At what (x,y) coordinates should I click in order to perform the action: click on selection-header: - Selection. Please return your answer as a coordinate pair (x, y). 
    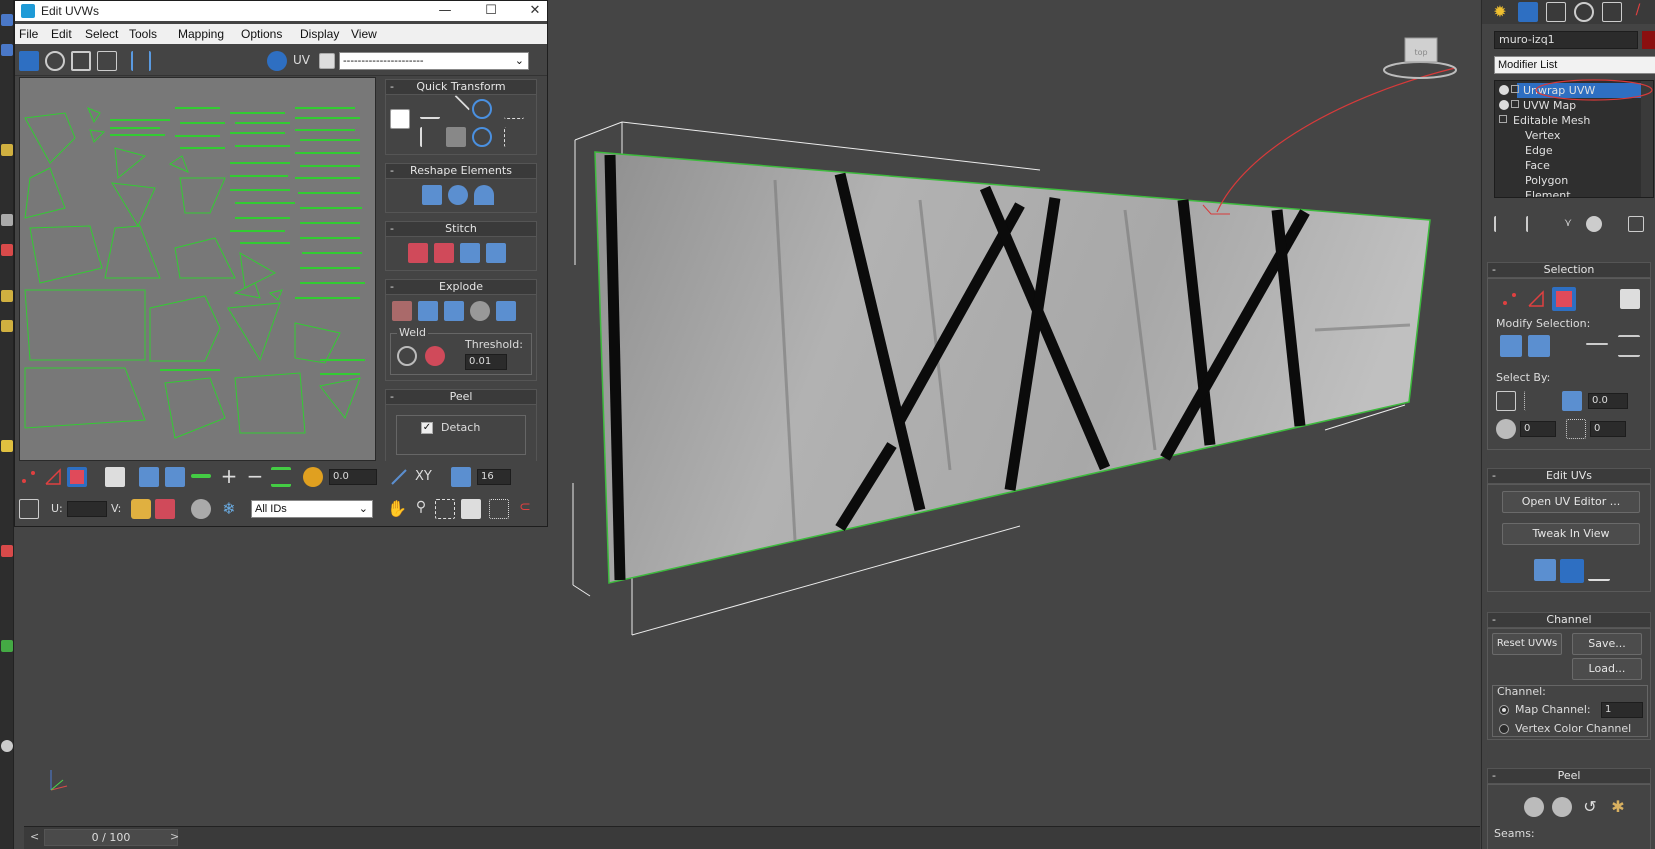
    Looking at the image, I should click on (1569, 270).